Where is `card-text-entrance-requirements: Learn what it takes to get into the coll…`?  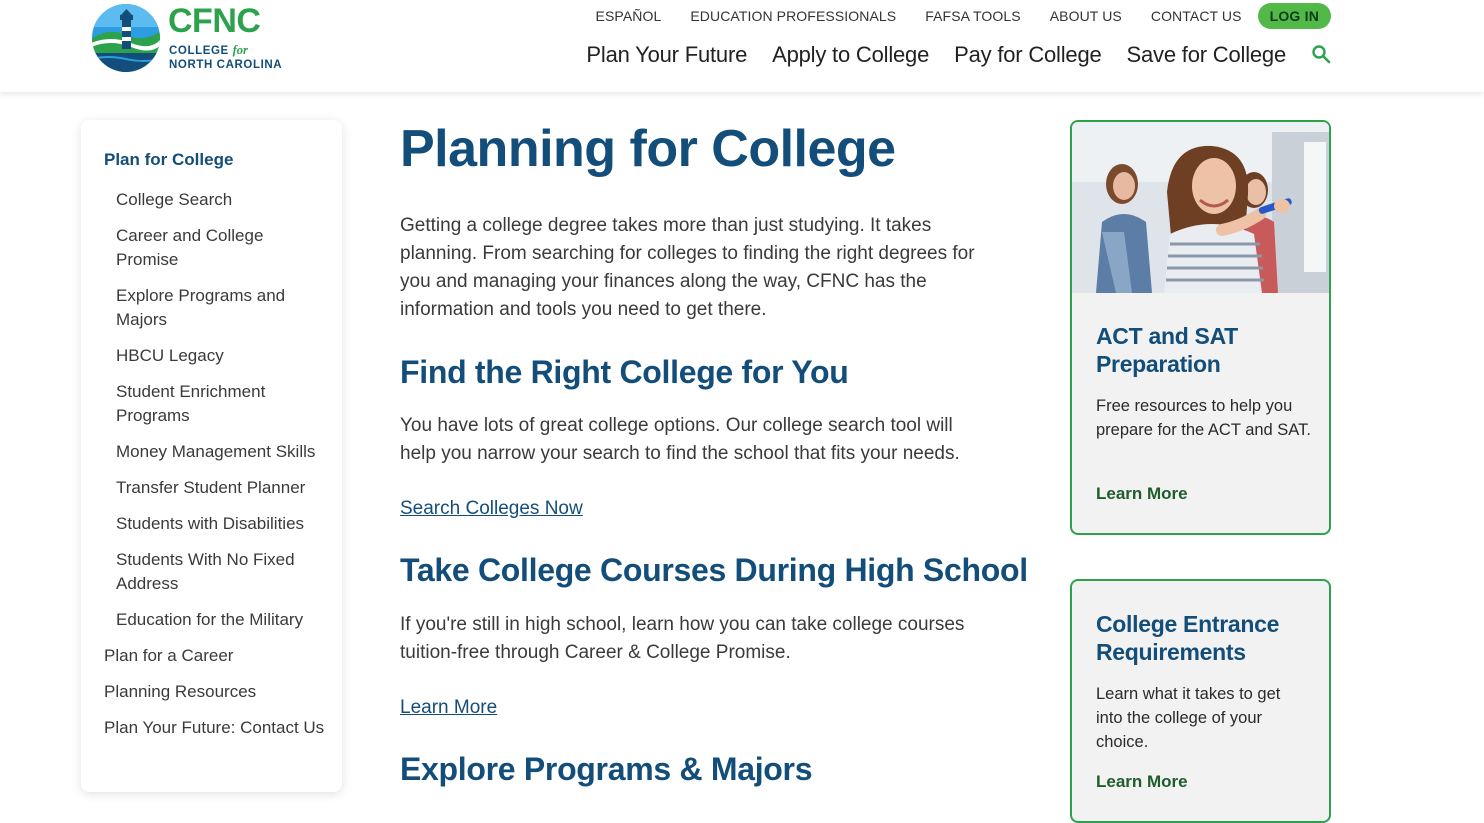
card-text-entrance-requirements: Learn what it takes to get into the coll… is located at coordinates (1188, 718).